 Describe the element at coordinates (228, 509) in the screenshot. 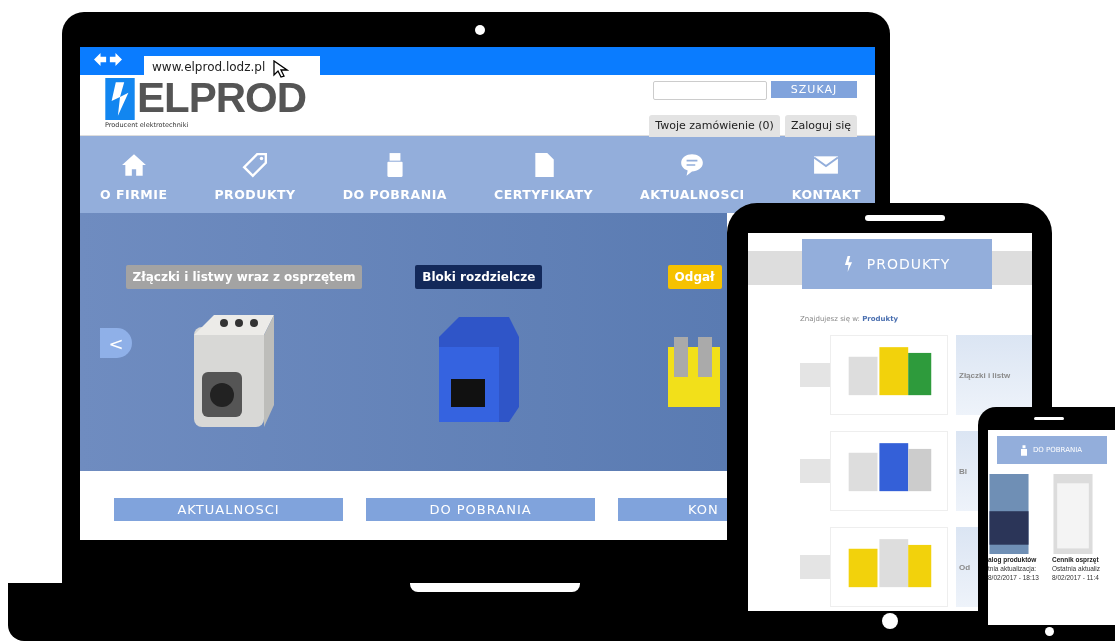

I see `section-button: AKTUALNOSCI` at that location.